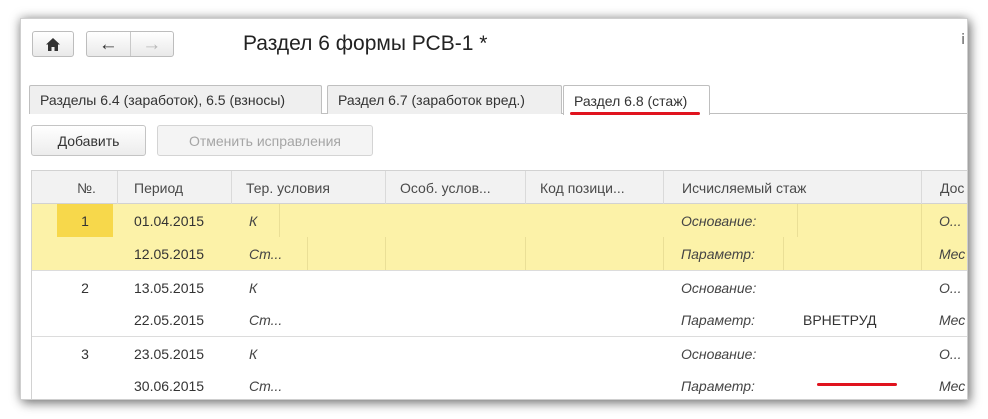  What do you see at coordinates (31, 284) in the screenshot?
I see `table-left-border` at bounding box center [31, 284].